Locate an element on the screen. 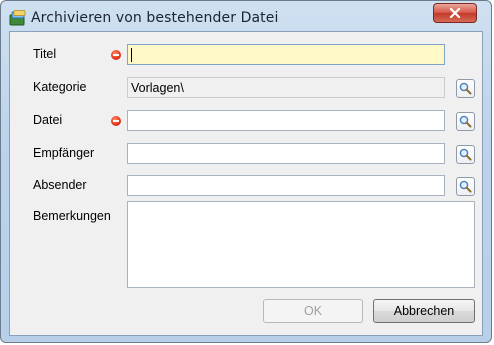 This screenshot has height=345, width=494. kategorie-field: Vorlagen\ is located at coordinates (286, 87).